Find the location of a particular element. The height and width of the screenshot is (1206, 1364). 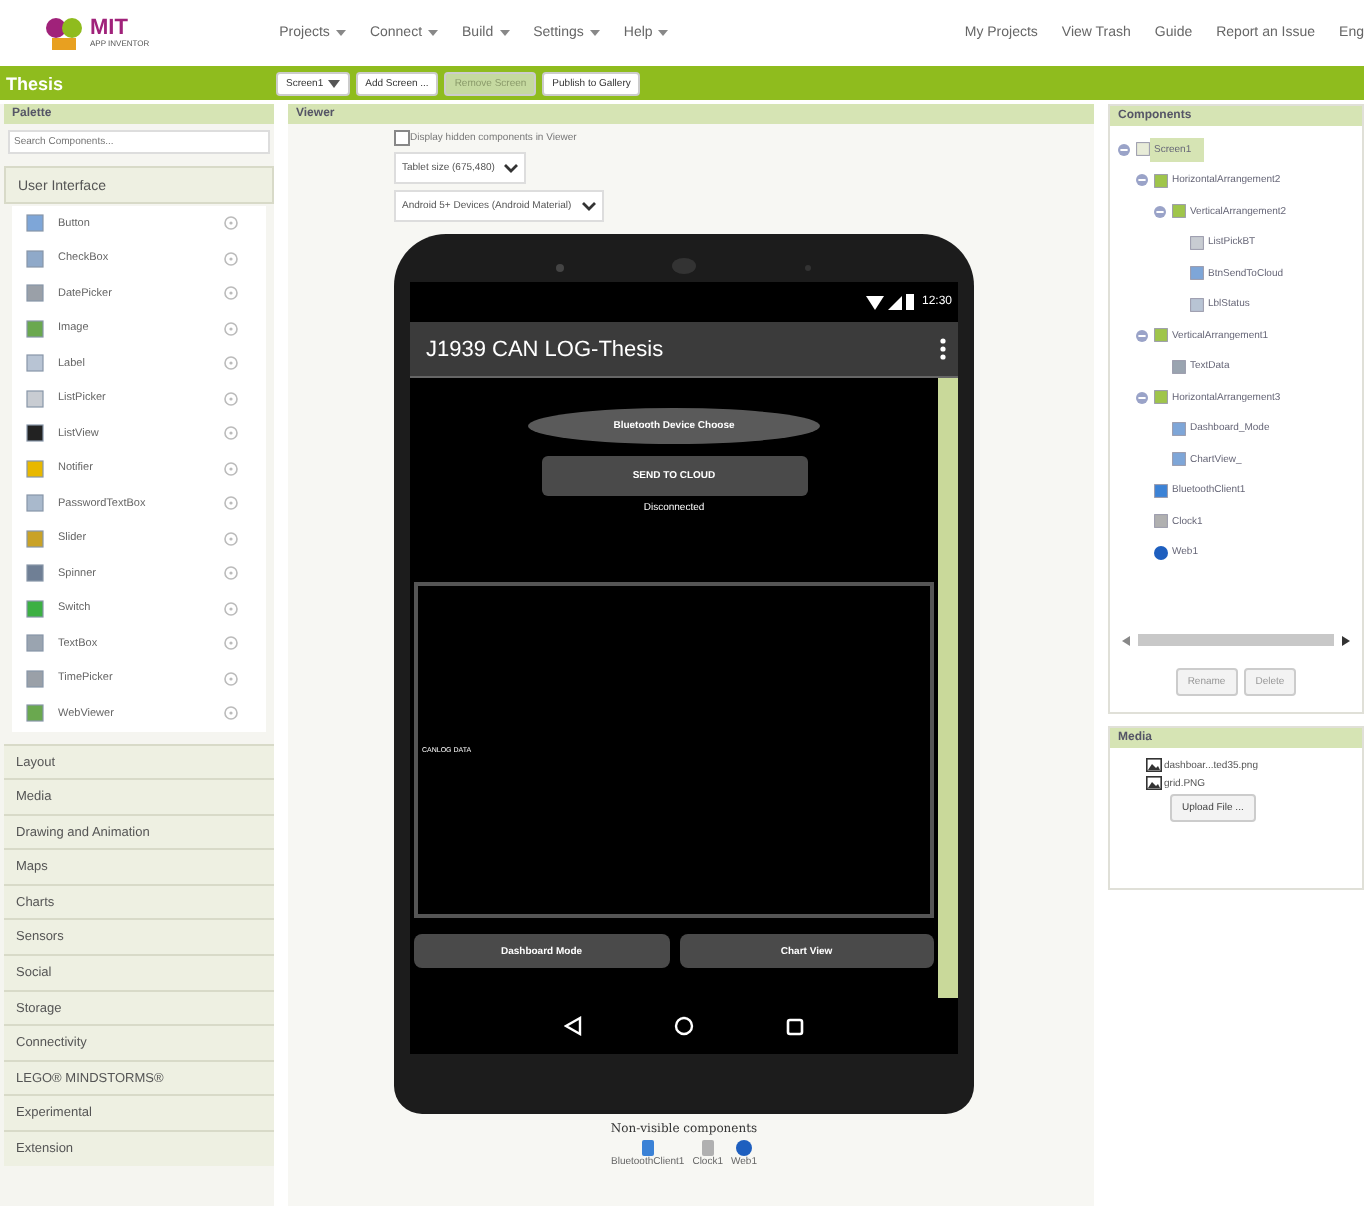

battery-icon is located at coordinates (909, 302).